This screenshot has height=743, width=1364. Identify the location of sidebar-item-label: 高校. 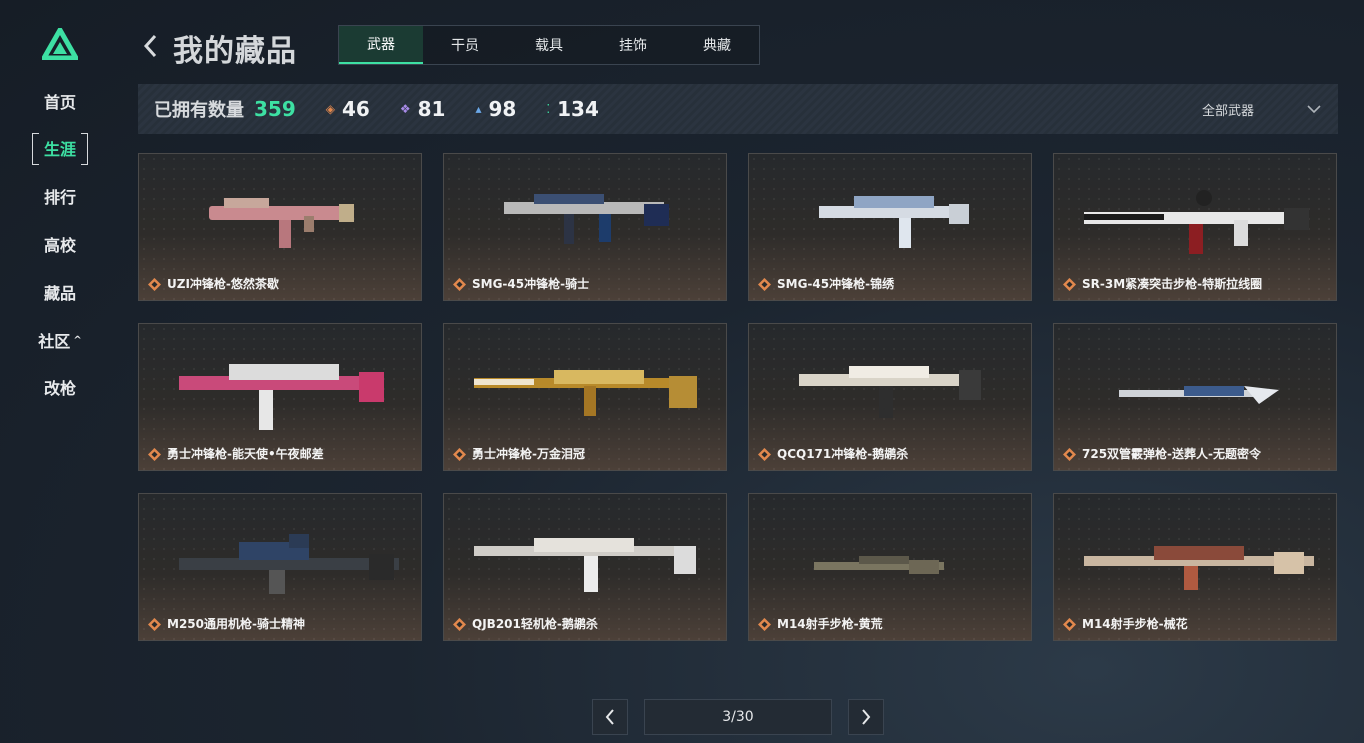
(59, 245).